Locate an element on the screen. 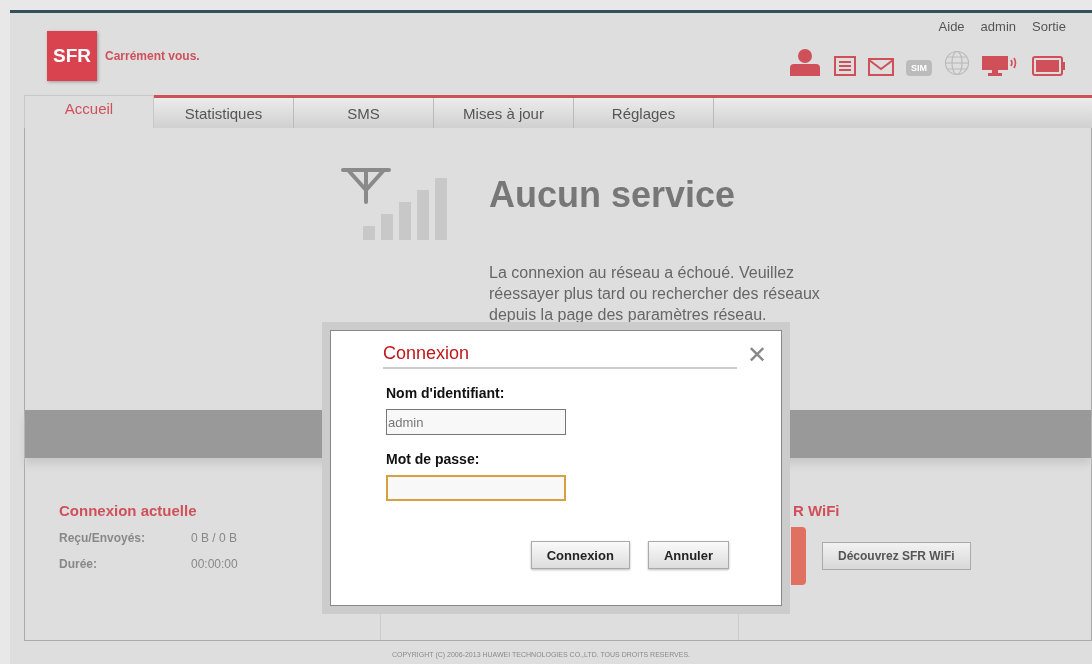 The width and height of the screenshot is (1092, 664). dialog-title: Connexion is located at coordinates (560, 356).